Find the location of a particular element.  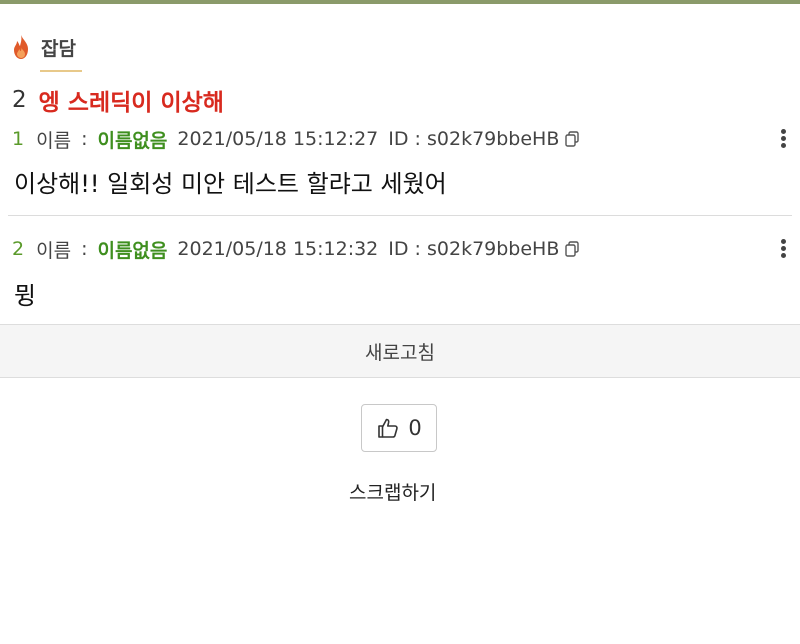

board-header: 잡담 is located at coordinates (43, 47).